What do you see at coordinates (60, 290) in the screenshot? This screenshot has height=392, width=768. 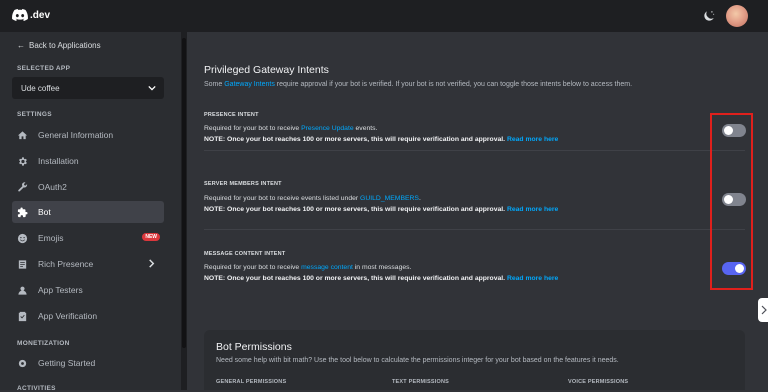 I see `sidebar-item-label: App Testers` at bounding box center [60, 290].